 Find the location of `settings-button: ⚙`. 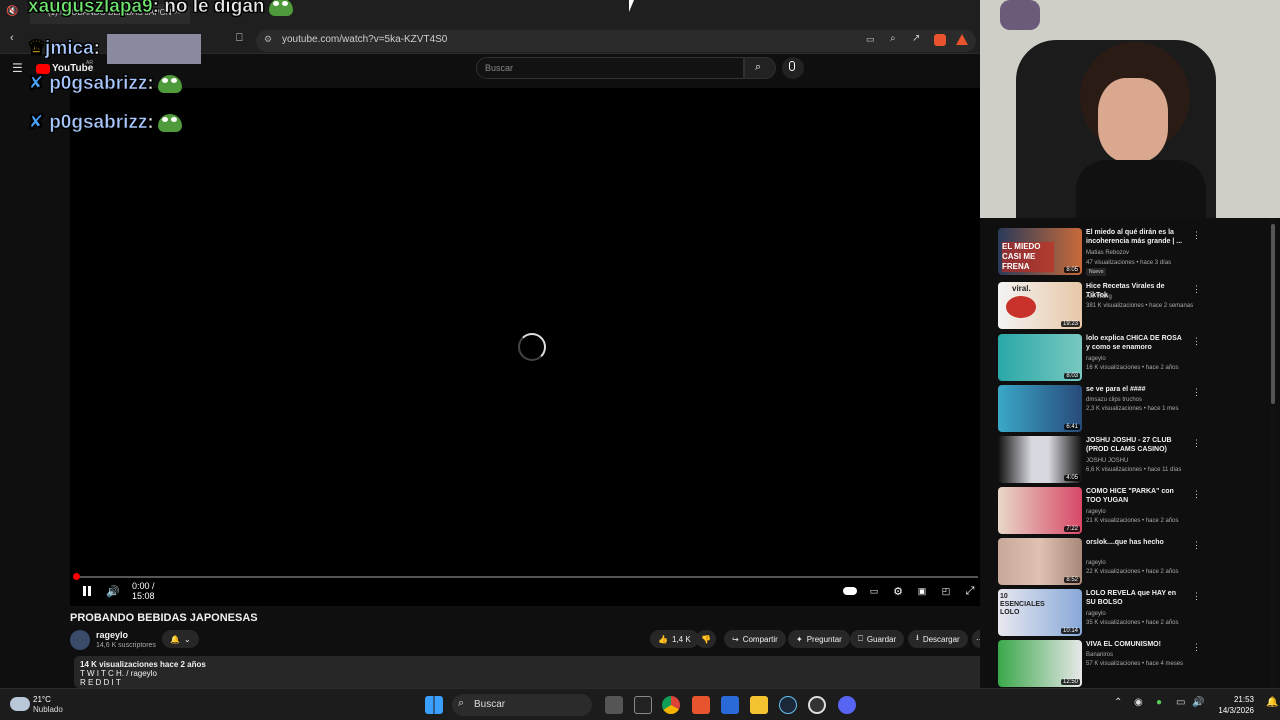

settings-button: ⚙ is located at coordinates (898, 591).